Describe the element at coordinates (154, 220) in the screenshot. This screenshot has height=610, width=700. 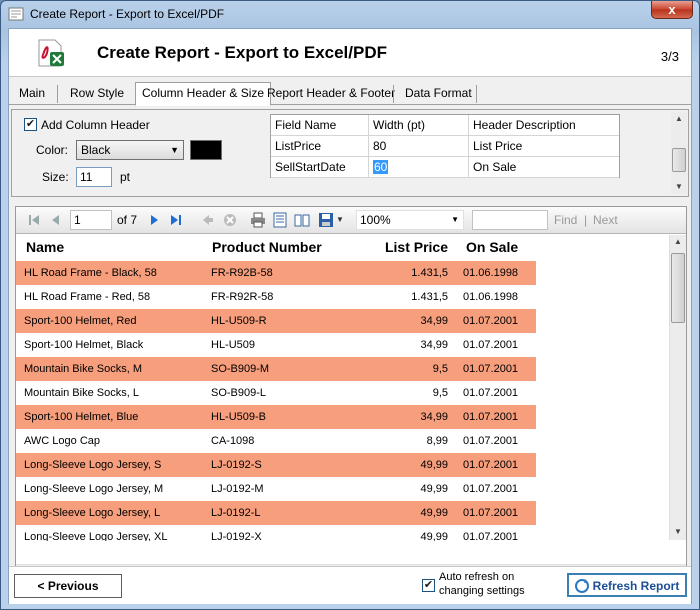
I see `next-page-icon` at that location.